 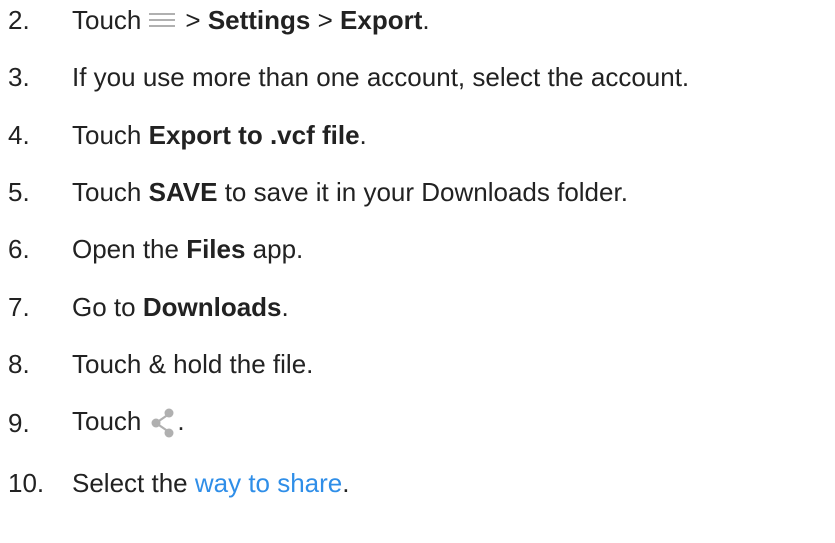 I want to click on share-icon, so click(x=162, y=423).